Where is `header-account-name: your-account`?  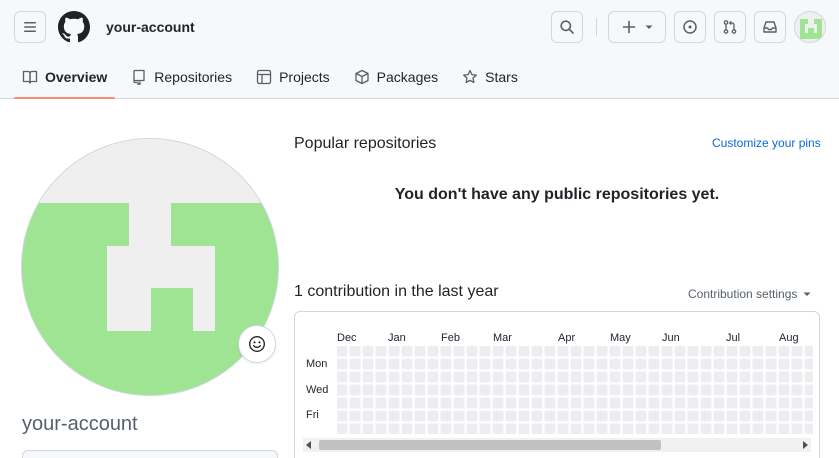 header-account-name: your-account is located at coordinates (150, 27).